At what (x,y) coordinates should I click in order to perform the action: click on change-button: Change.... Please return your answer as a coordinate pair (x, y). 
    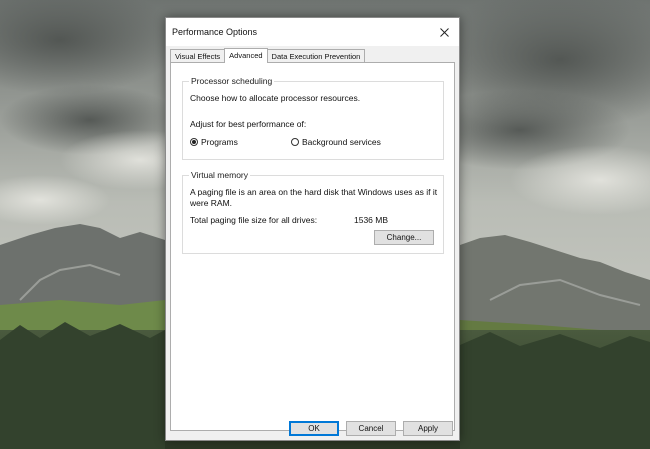
    Looking at the image, I should click on (404, 237).